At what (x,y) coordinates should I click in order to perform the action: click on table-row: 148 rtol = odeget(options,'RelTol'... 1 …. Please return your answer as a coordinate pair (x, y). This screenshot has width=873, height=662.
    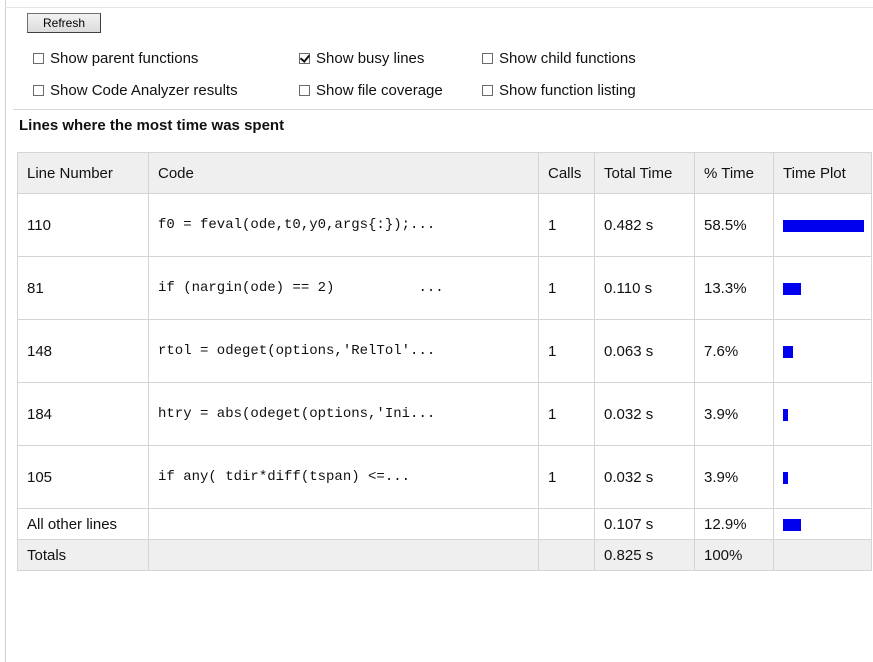
    Looking at the image, I should click on (444, 351).